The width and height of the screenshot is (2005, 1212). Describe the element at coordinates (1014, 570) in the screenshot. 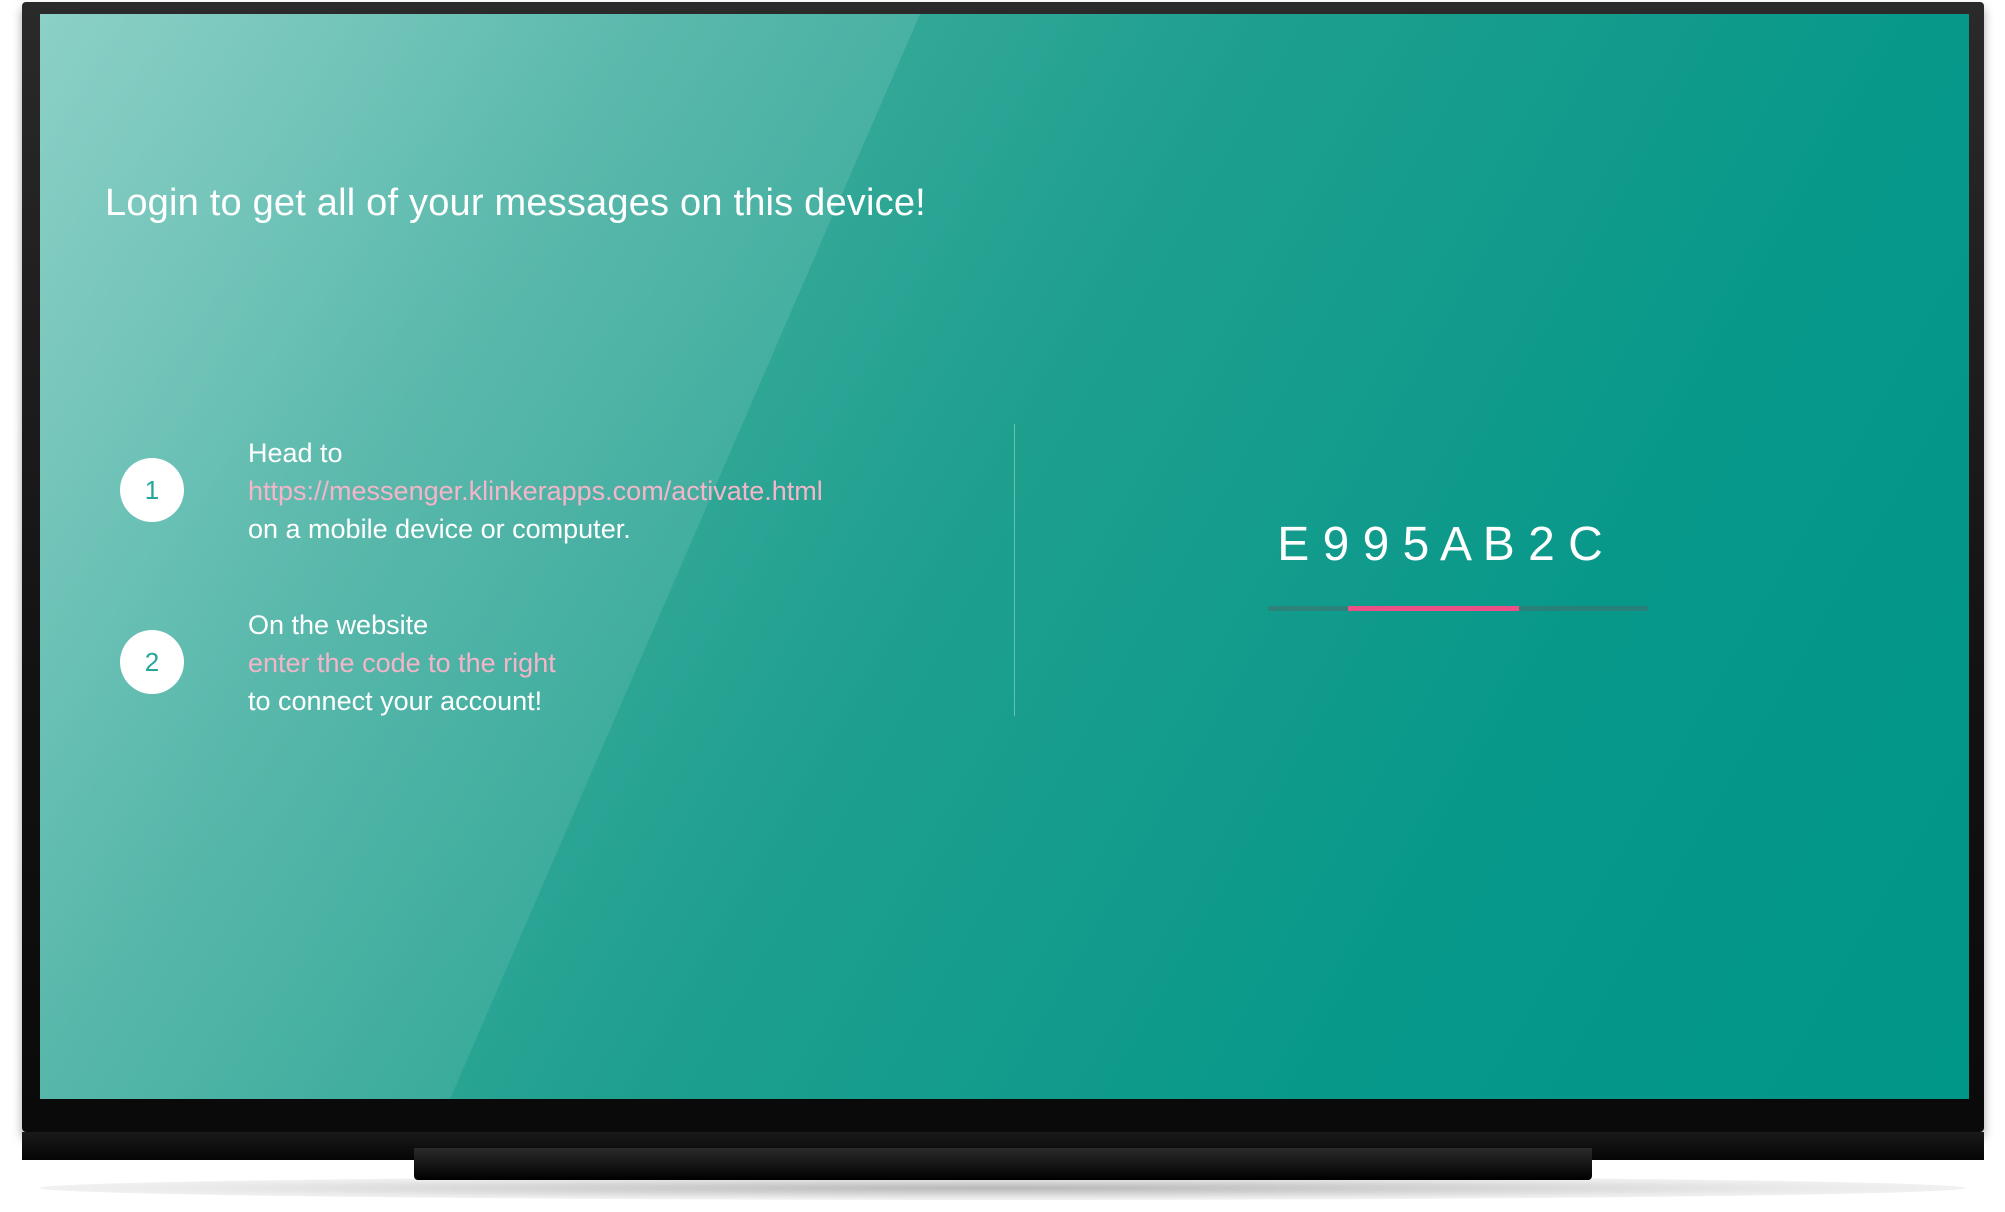

I see `vertical-divider` at that location.